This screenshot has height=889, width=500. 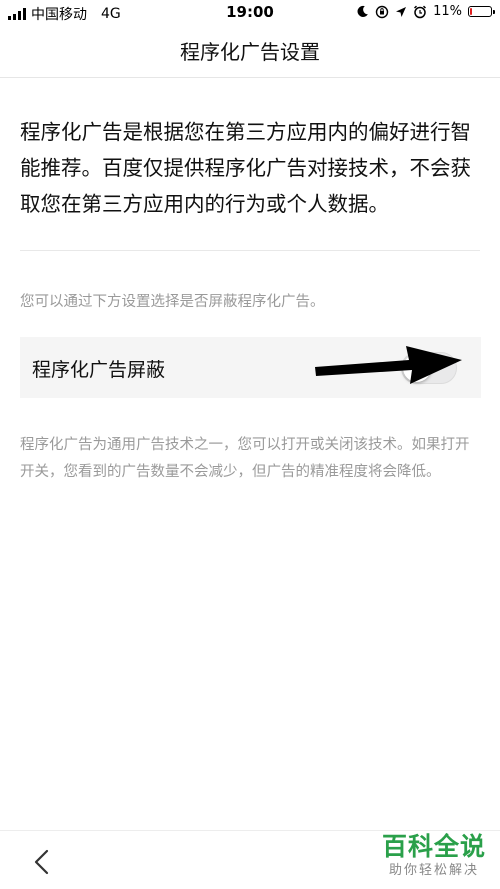 What do you see at coordinates (433, 846) in the screenshot?
I see `watermark-title: 百科全说` at bounding box center [433, 846].